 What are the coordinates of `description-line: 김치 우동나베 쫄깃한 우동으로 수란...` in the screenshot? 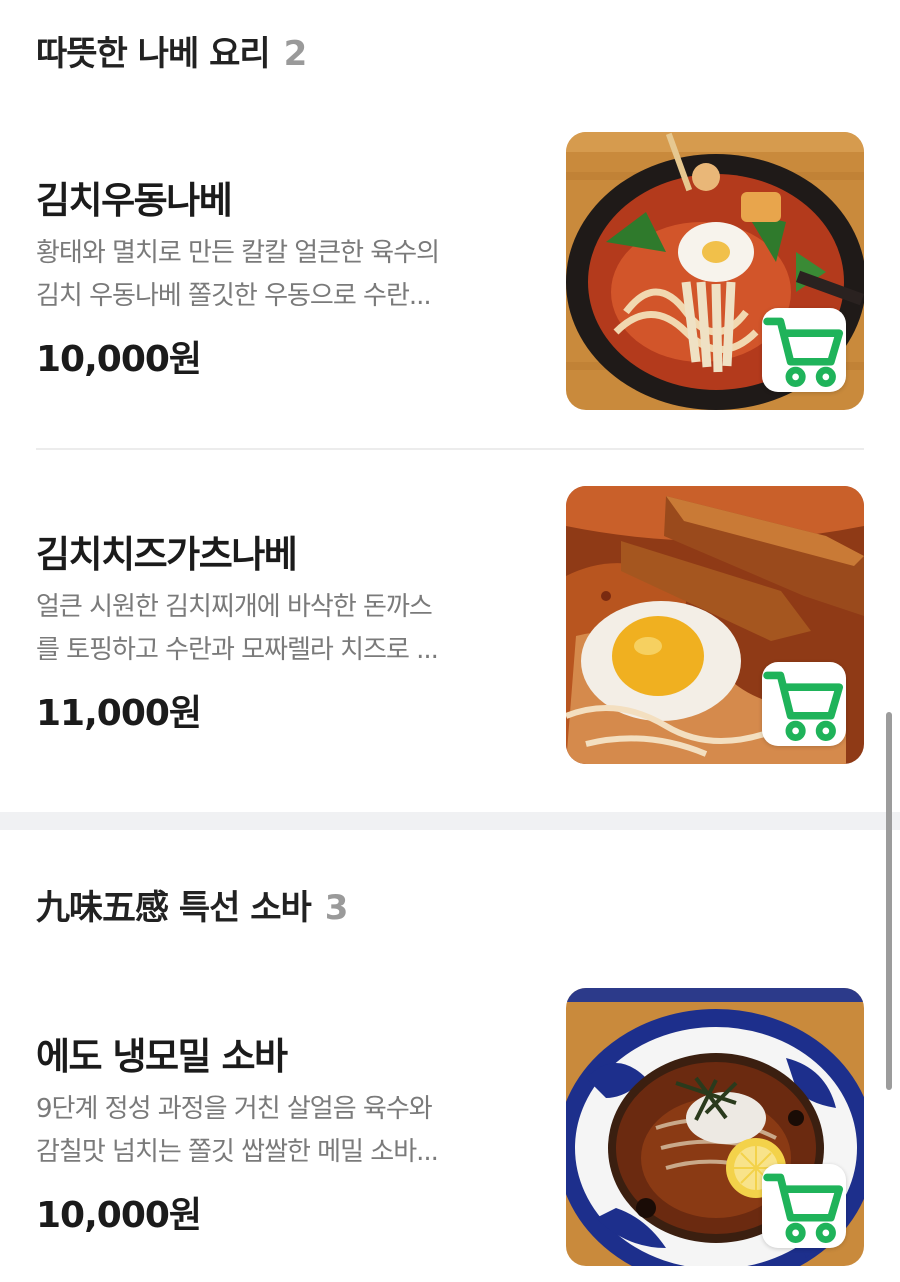 It's located at (234, 296).